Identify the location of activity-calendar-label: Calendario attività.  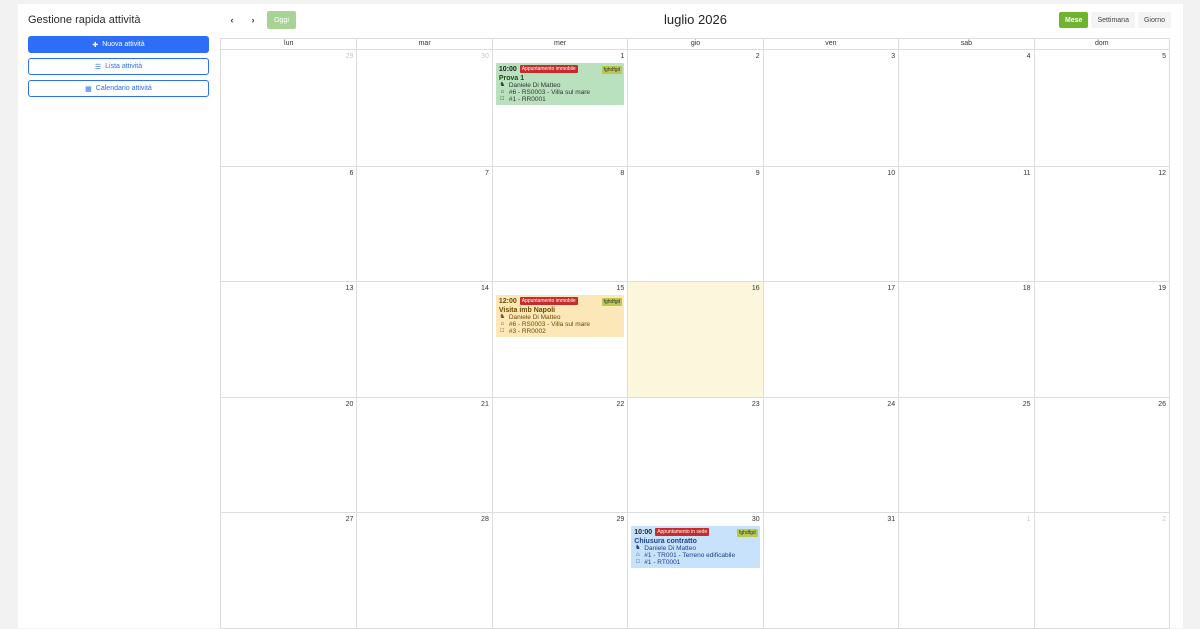
(123, 88).